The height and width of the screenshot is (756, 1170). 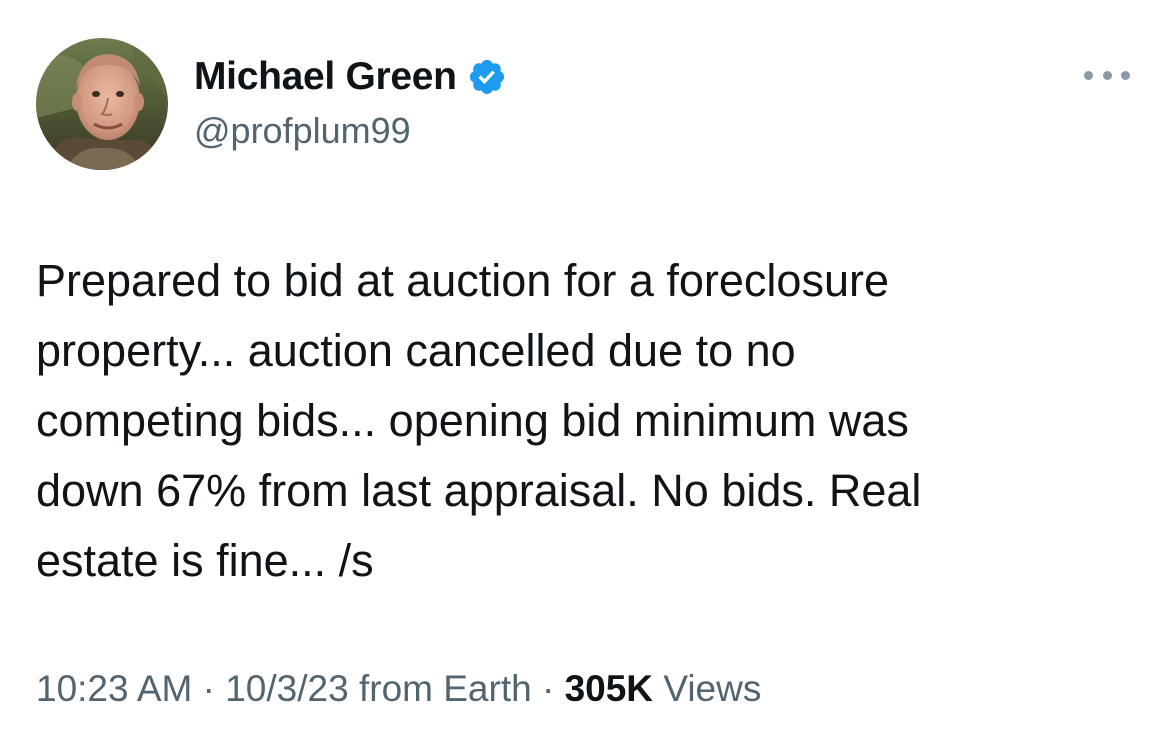 I want to click on display-name: Michael Green, so click(x=325, y=77).